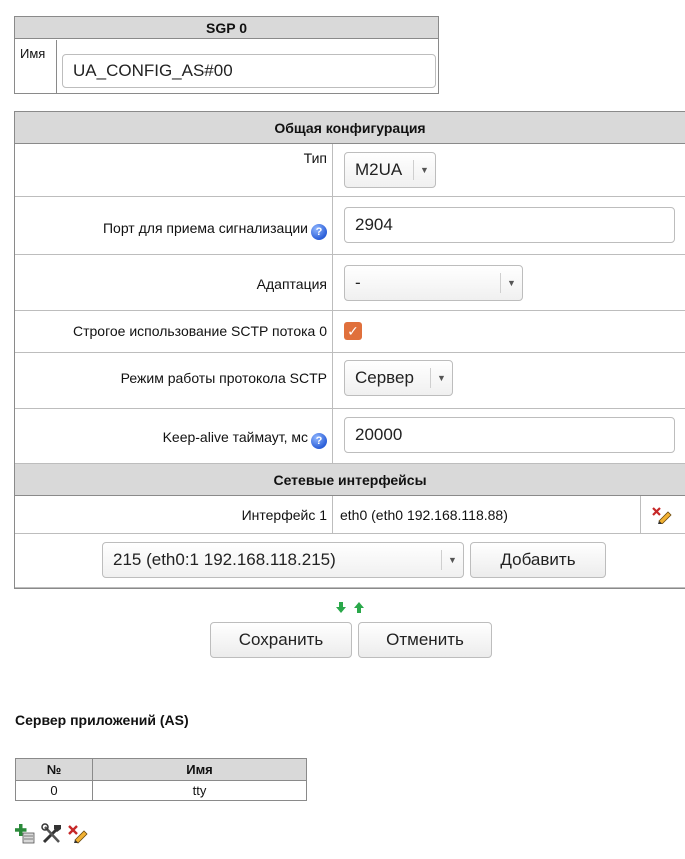  I want to click on add-interface-row: 215 (eth0:1 192.168.118.215) ▼ Добавить, so click(350, 561).